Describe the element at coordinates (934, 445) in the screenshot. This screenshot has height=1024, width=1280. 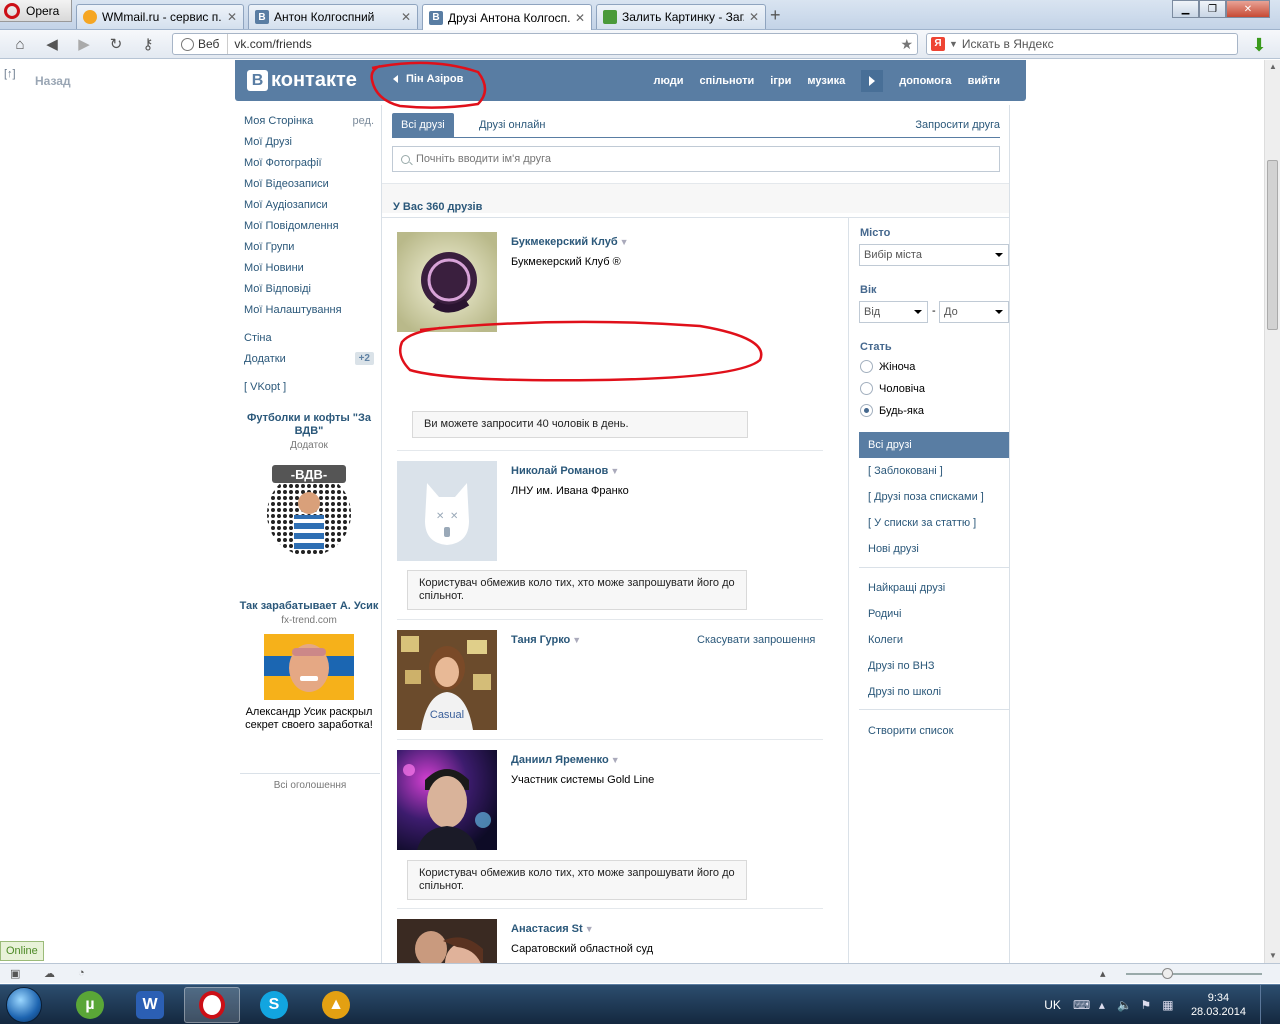
I see `list-all-friends: Всі друзі` at that location.